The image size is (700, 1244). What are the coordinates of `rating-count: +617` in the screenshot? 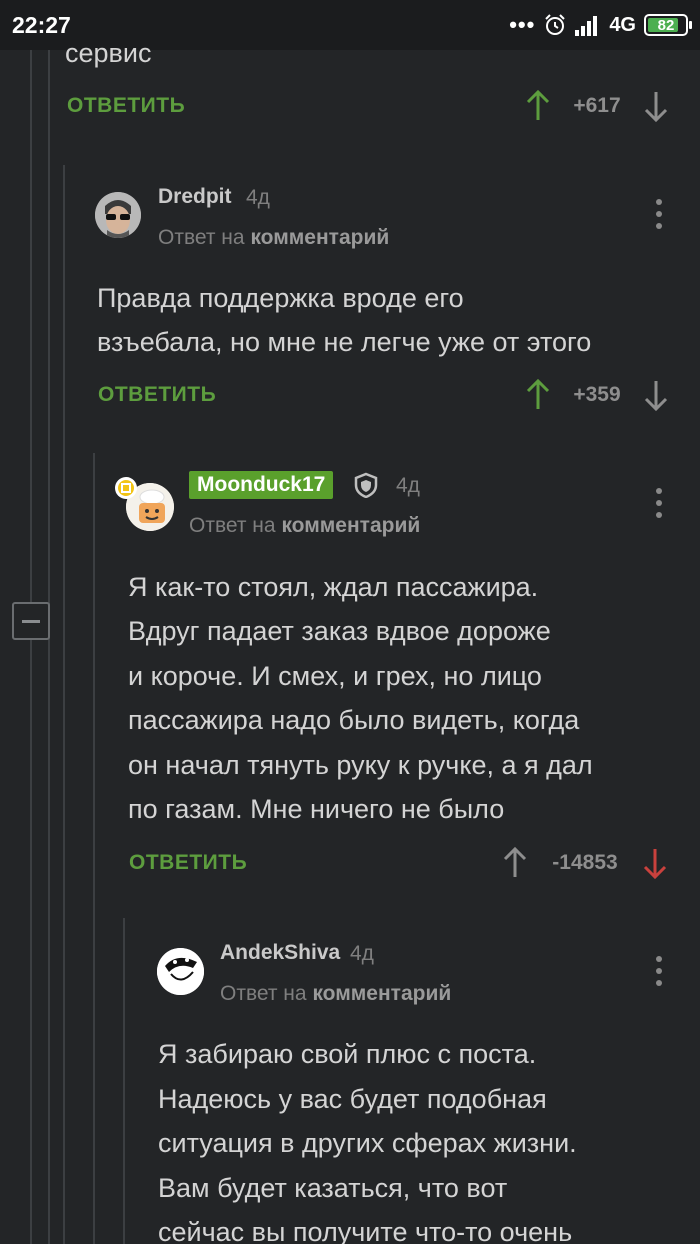 It's located at (597, 105).